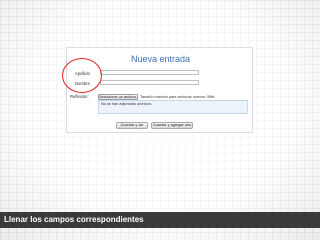 This screenshot has width=320, height=240. Describe the element at coordinates (132, 125) in the screenshot. I see `save-and-view-button: Guardar y ver` at that location.